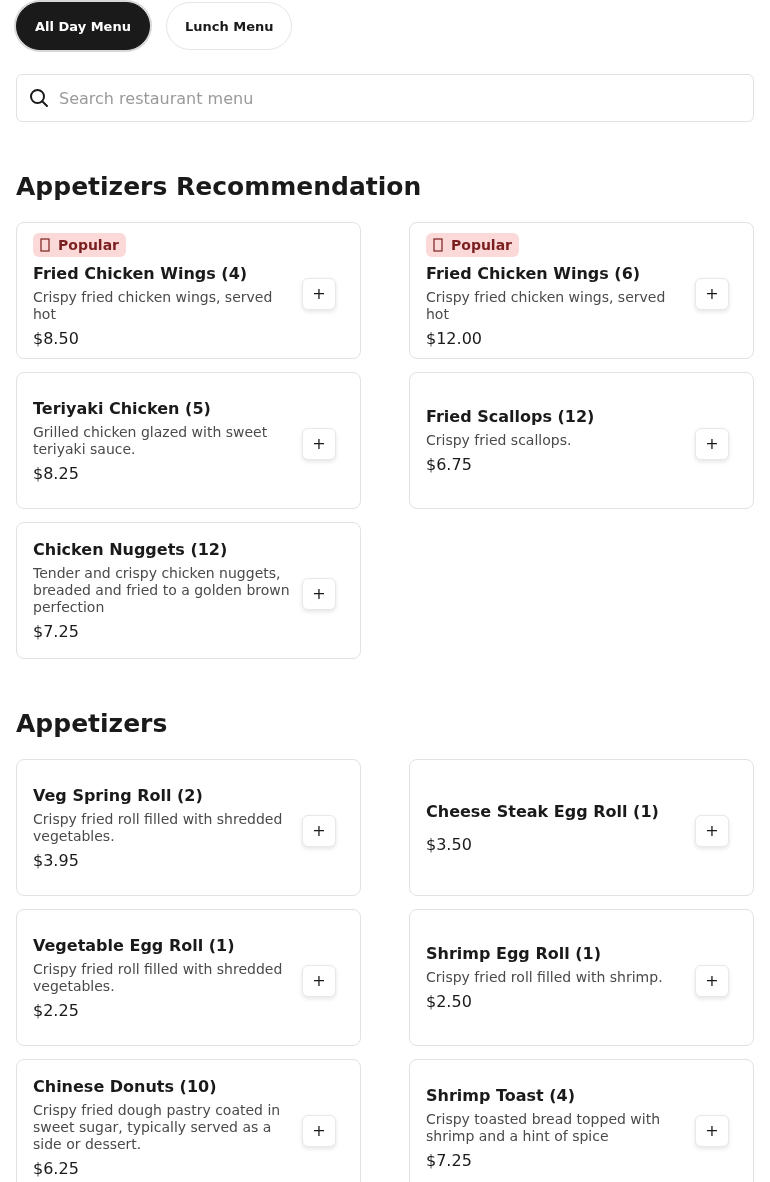 The image size is (770, 1182). What do you see at coordinates (118, 795) in the screenshot?
I see `item-name: Veg Spring Roll (2)` at bounding box center [118, 795].